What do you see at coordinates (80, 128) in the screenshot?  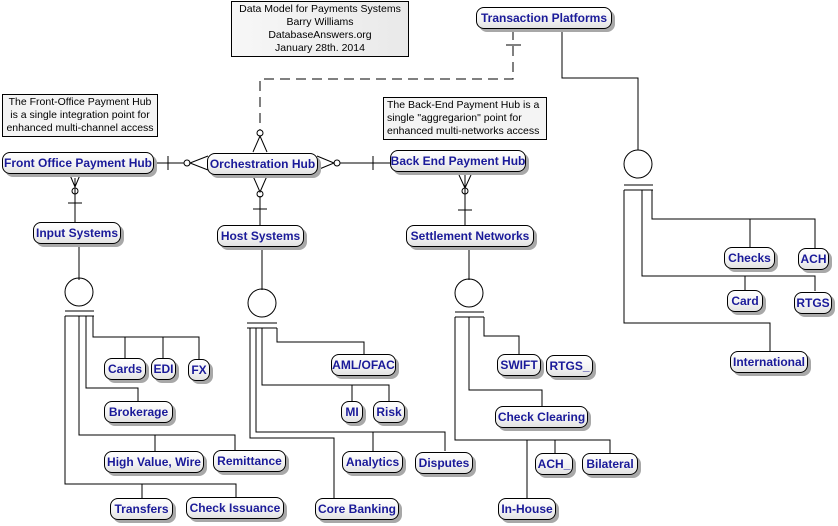 I see `note-line: enhanced multi-channel access` at bounding box center [80, 128].